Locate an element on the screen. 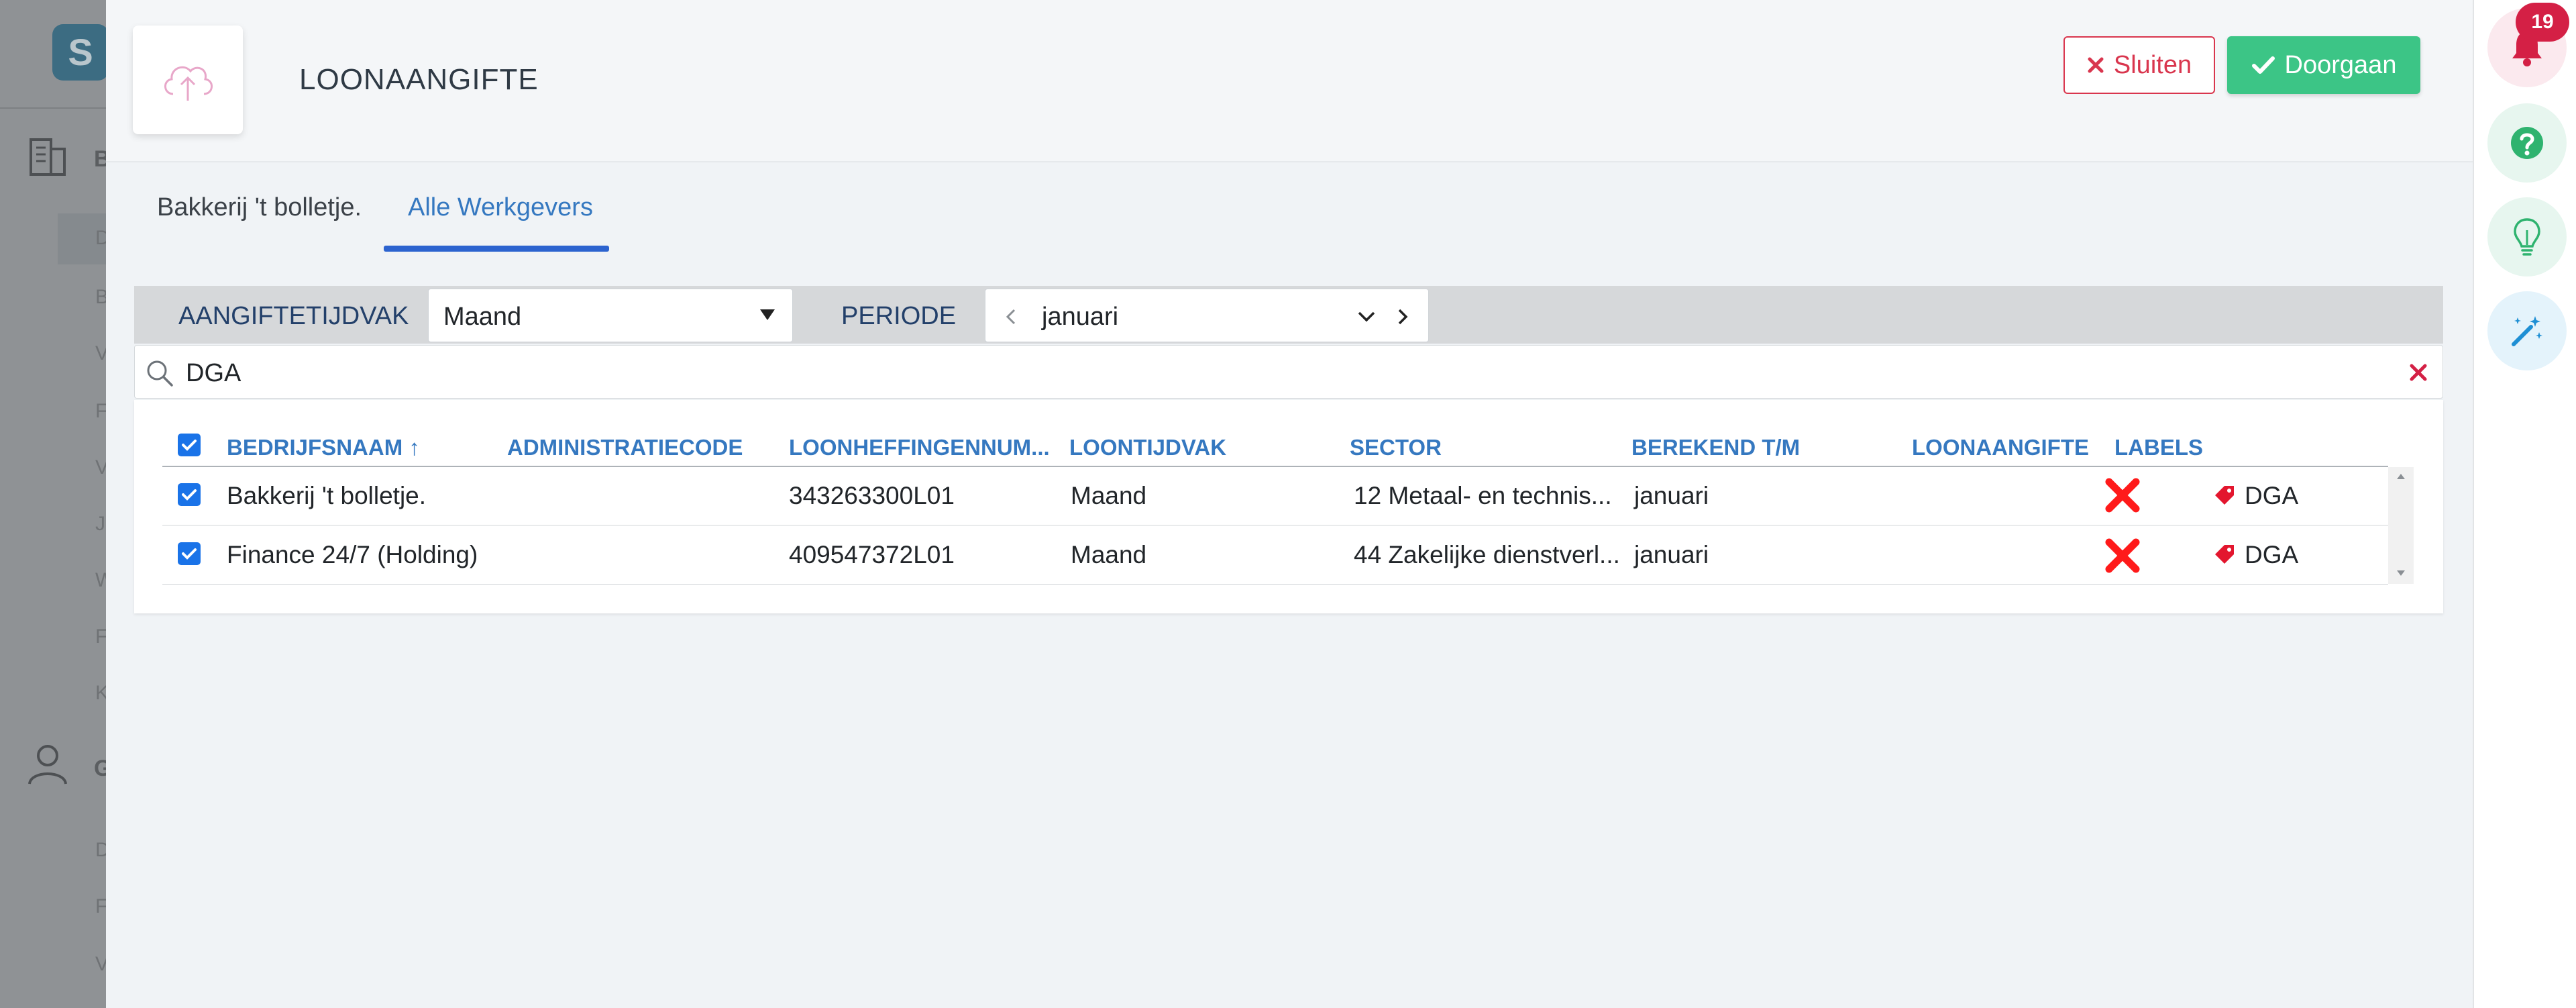  scroll-down-icon is located at coordinates (2401, 573).